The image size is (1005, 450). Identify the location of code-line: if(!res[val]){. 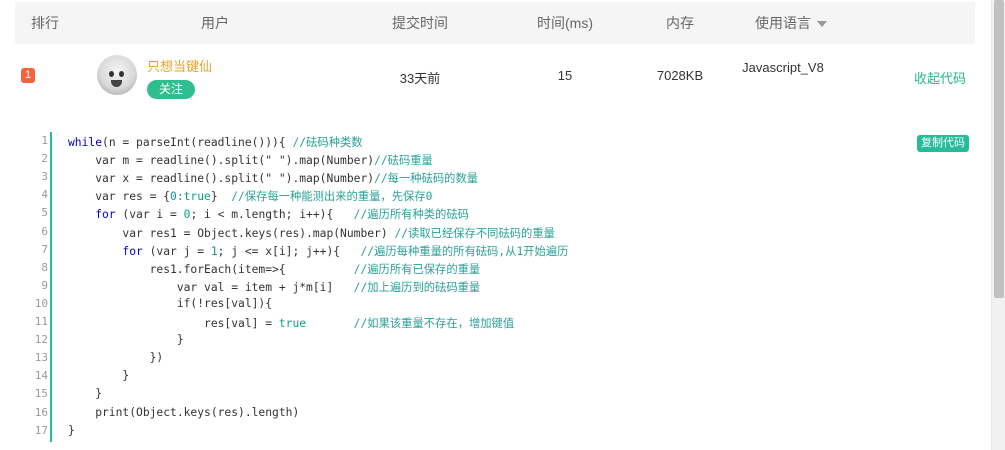
(170, 303).